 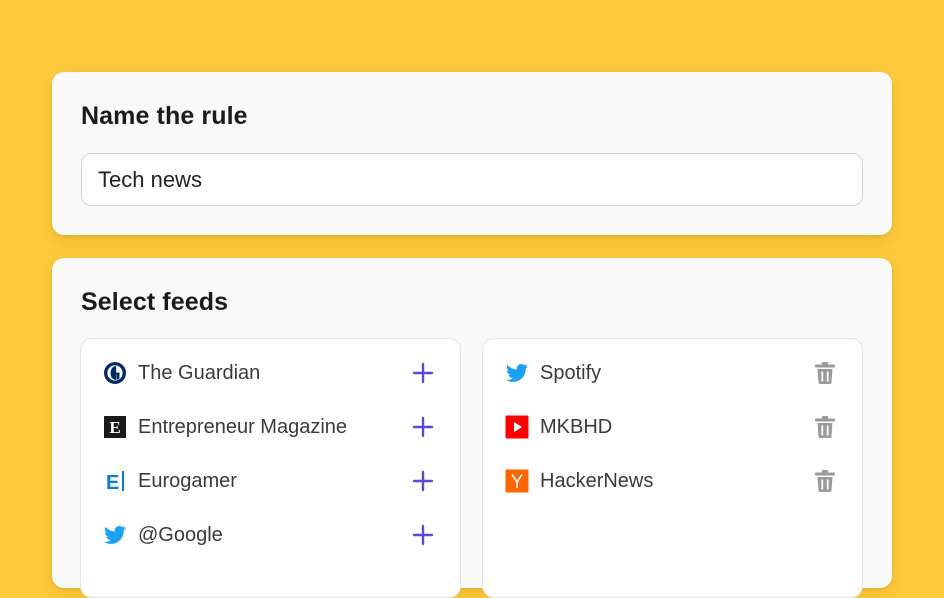 I want to click on selected-feed-item: Spotify, so click(x=672, y=373).